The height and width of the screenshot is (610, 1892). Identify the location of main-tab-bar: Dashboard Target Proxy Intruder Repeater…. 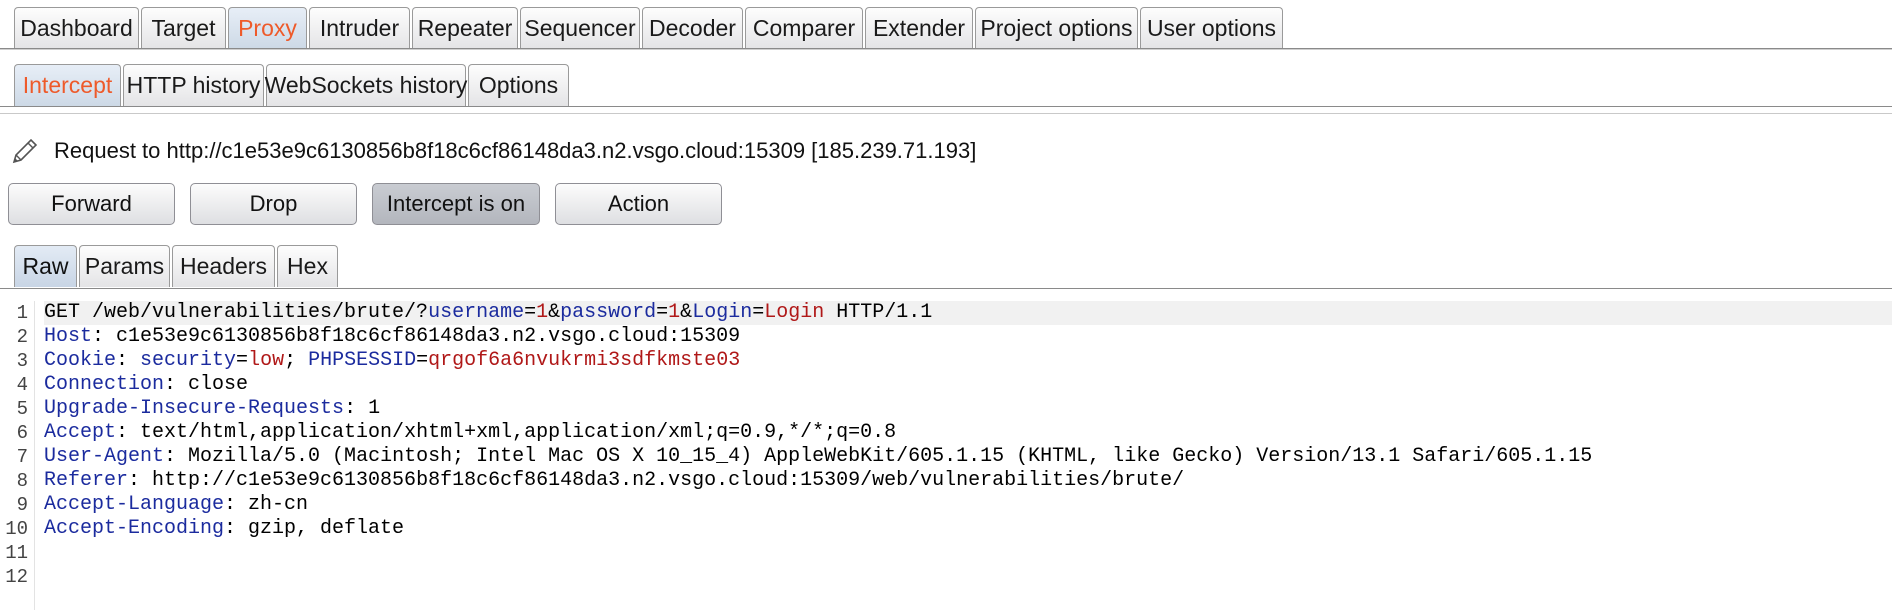
(946, 25).